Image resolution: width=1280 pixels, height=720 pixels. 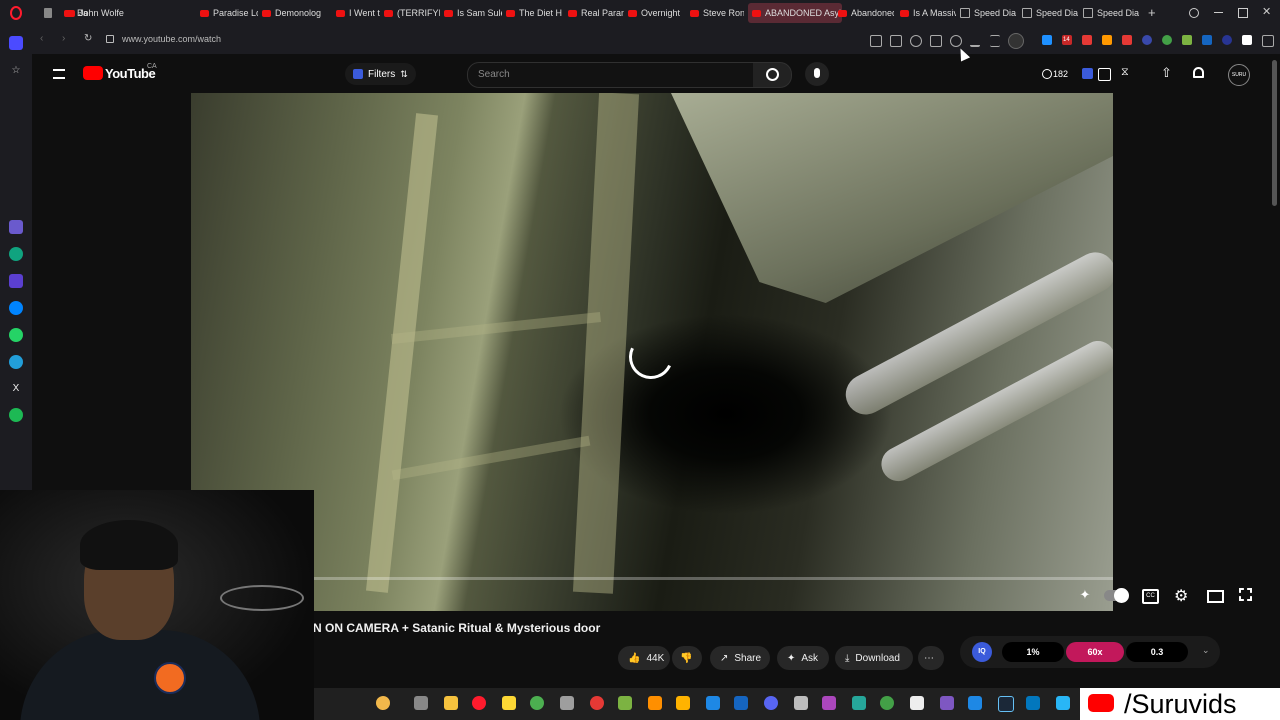 What do you see at coordinates (1167, 40) in the screenshot?
I see `extension-6-icon` at bounding box center [1167, 40].